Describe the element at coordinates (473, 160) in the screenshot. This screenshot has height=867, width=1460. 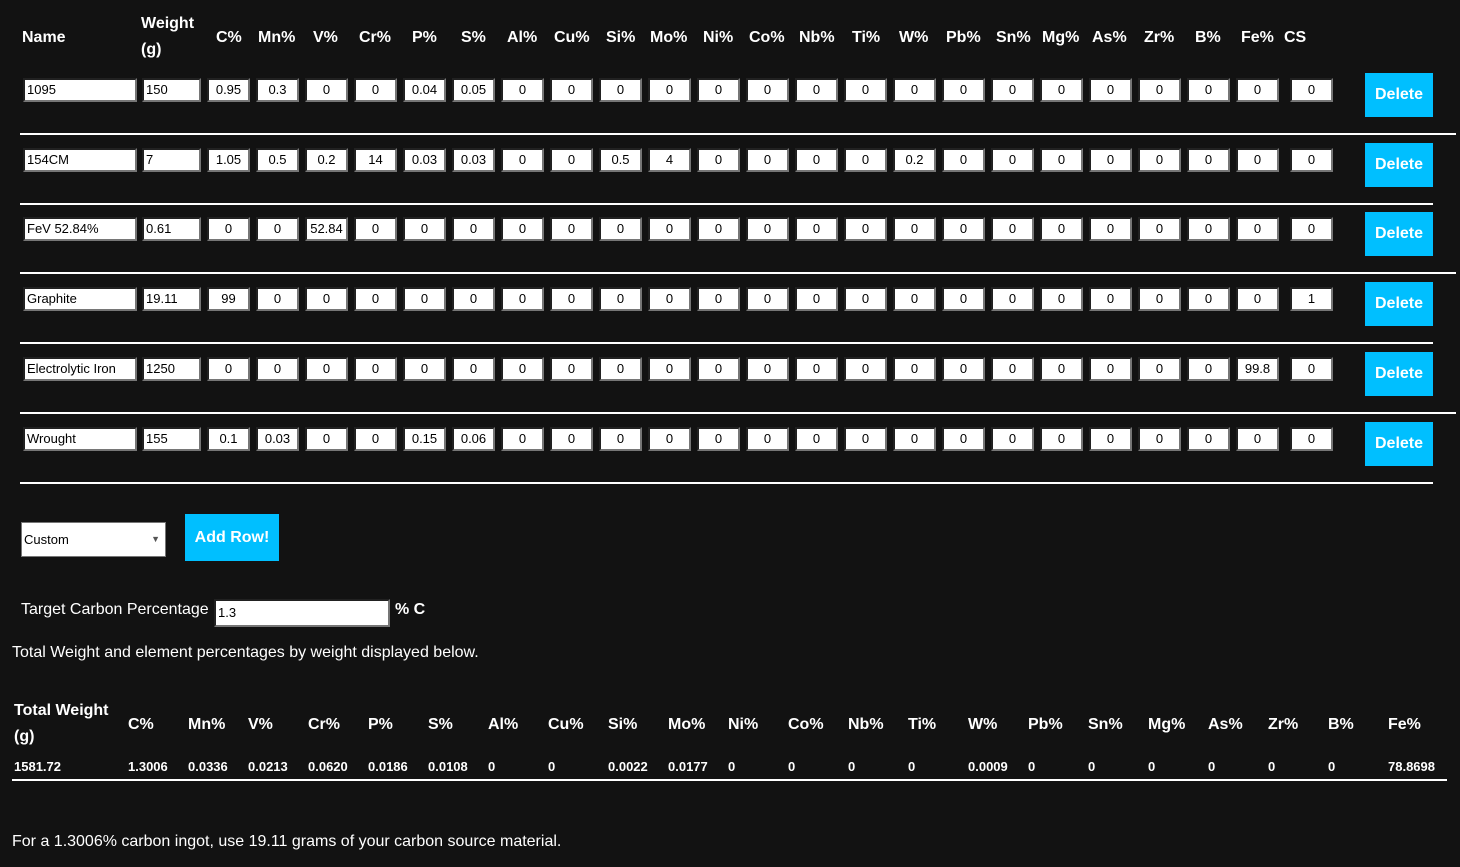
I see `element-input-s-pct: 0.03` at that location.